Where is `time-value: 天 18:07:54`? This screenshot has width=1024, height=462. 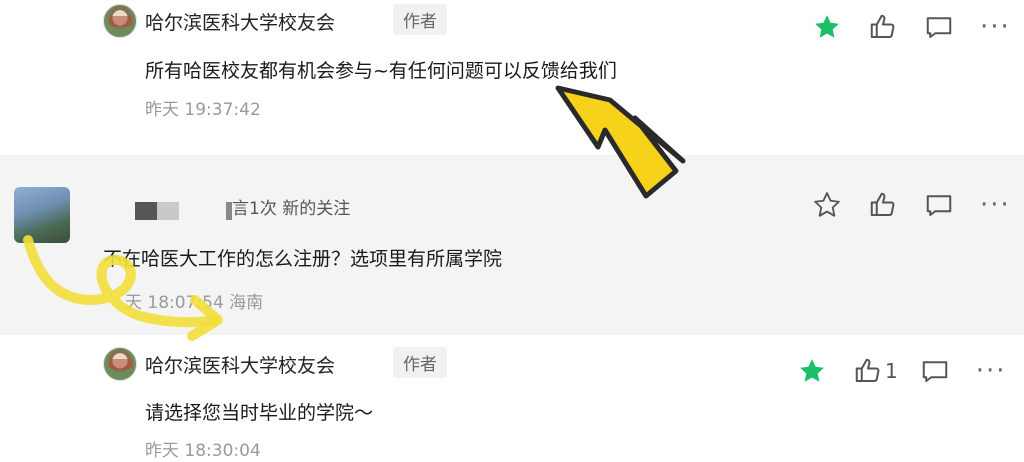 time-value: 天 18:07:54 is located at coordinates (174, 303).